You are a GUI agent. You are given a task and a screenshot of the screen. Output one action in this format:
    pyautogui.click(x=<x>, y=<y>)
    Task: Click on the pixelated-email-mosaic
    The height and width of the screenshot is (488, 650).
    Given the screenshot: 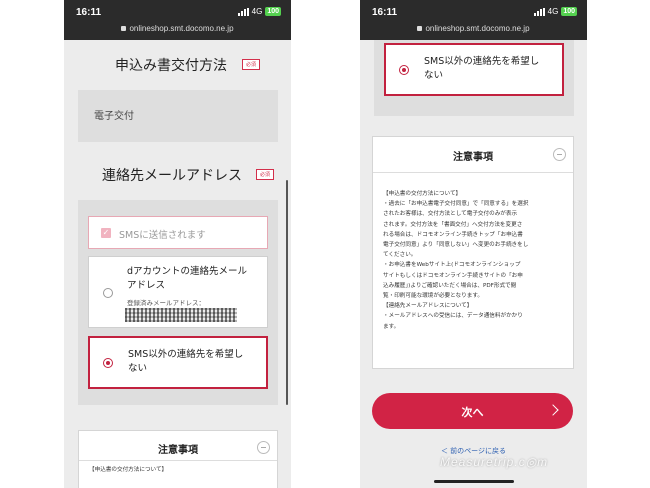 What is the action you would take?
    pyautogui.click(x=181, y=315)
    